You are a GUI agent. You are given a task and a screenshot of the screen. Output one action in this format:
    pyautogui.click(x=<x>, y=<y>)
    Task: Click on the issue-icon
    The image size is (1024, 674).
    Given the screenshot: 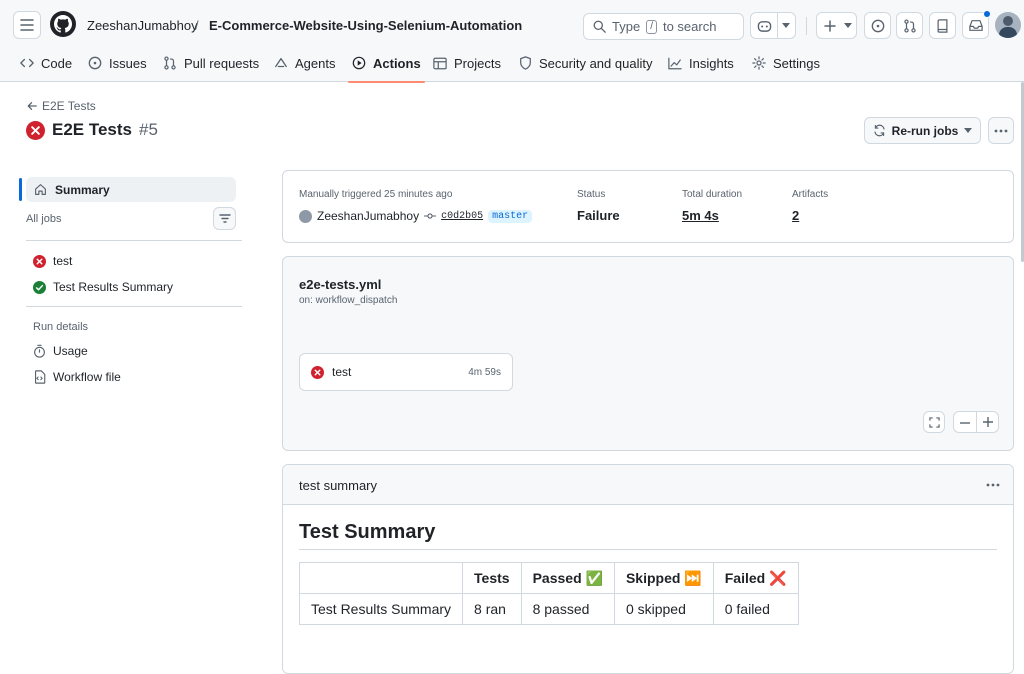 What is the action you would take?
    pyautogui.click(x=95, y=63)
    